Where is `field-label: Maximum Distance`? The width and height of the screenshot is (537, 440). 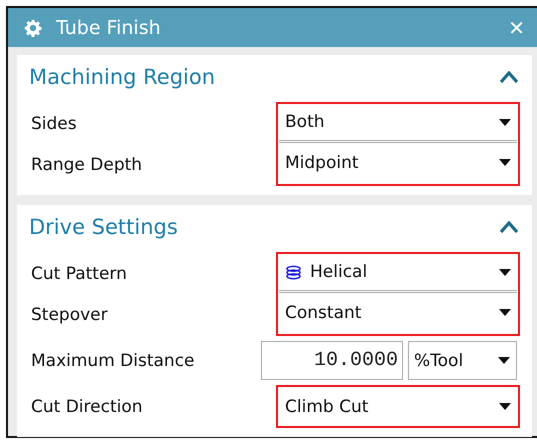
field-label: Maximum Distance is located at coordinates (113, 361).